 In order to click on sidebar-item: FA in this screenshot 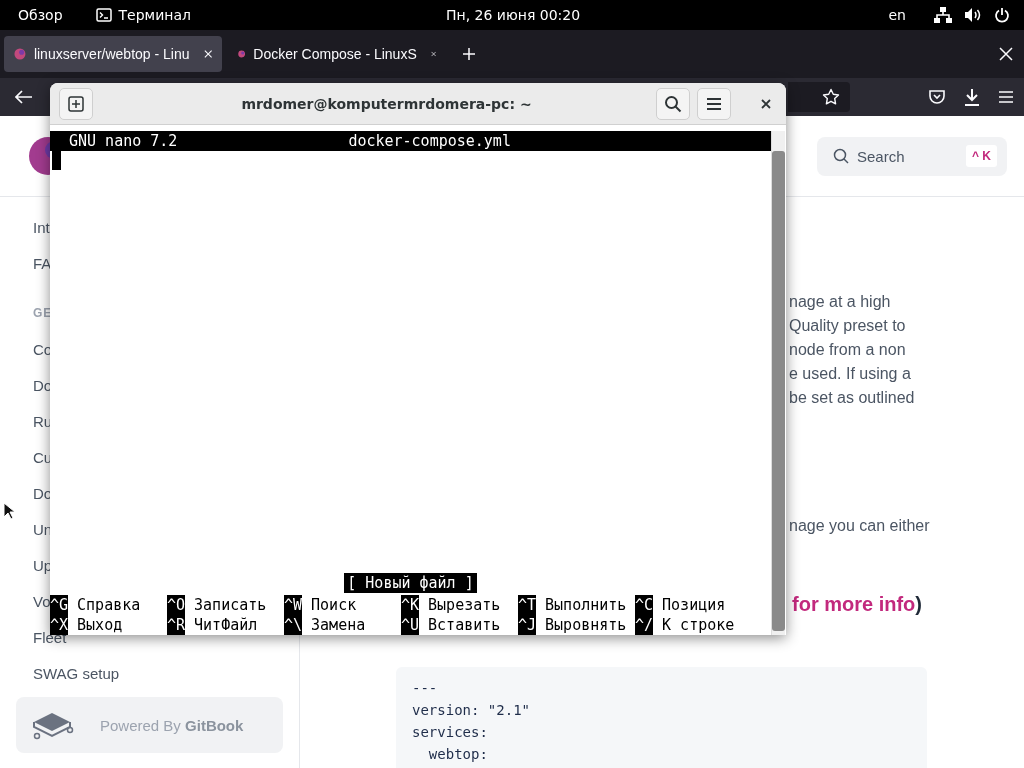, I will do `click(42, 263)`.